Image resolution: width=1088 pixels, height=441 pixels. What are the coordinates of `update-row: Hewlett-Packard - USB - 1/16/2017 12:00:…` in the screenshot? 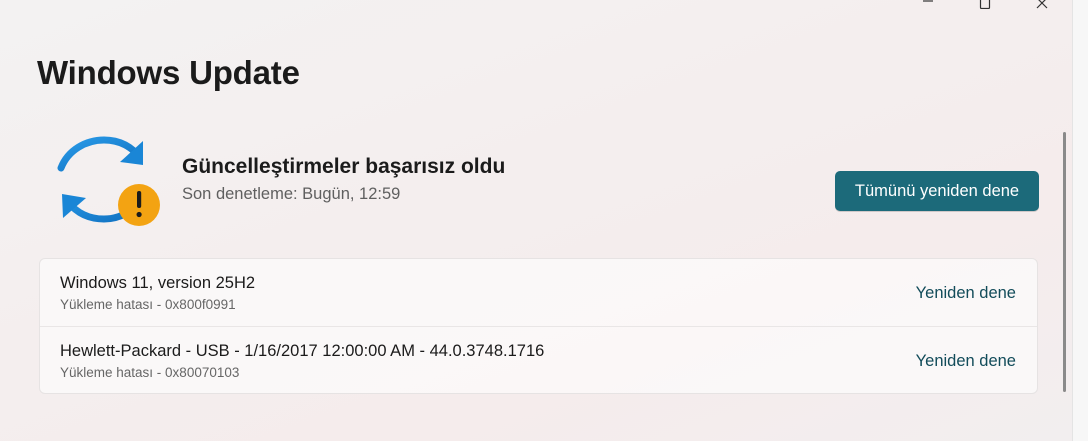 It's located at (538, 359).